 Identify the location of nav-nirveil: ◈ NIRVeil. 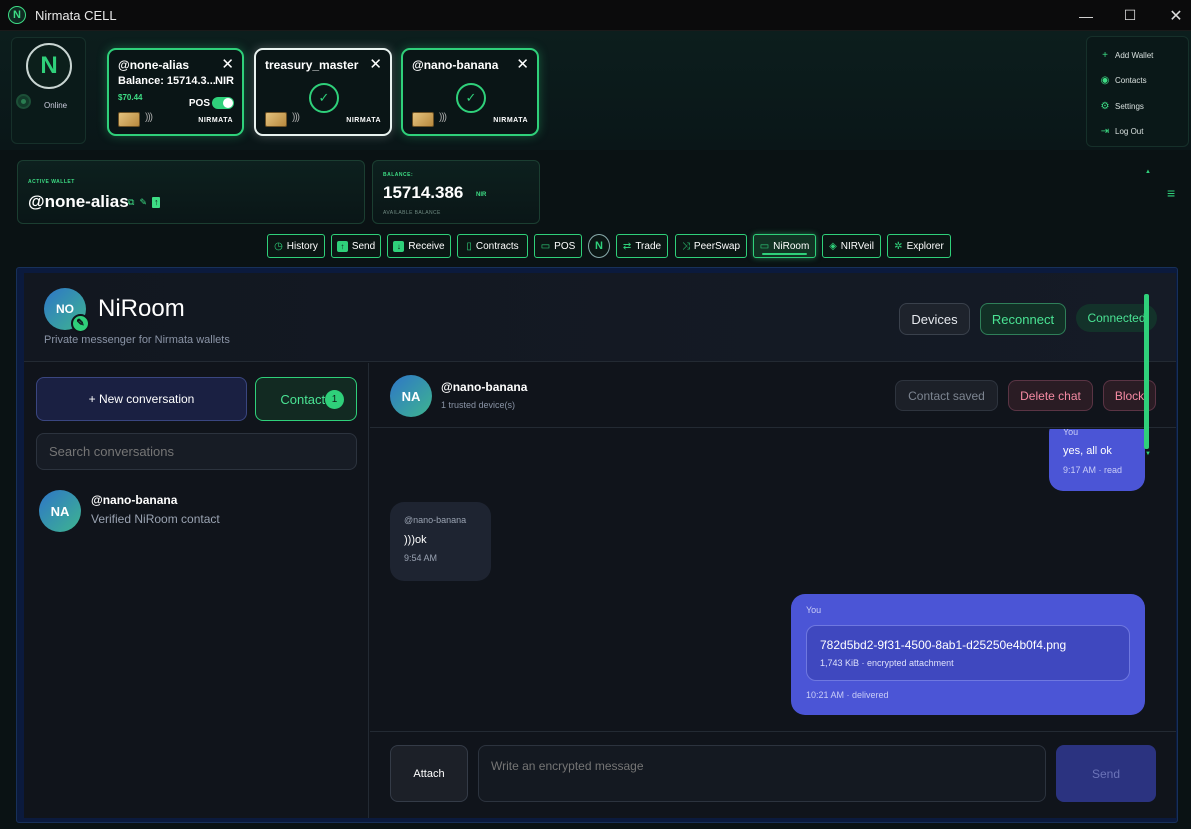
(851, 246).